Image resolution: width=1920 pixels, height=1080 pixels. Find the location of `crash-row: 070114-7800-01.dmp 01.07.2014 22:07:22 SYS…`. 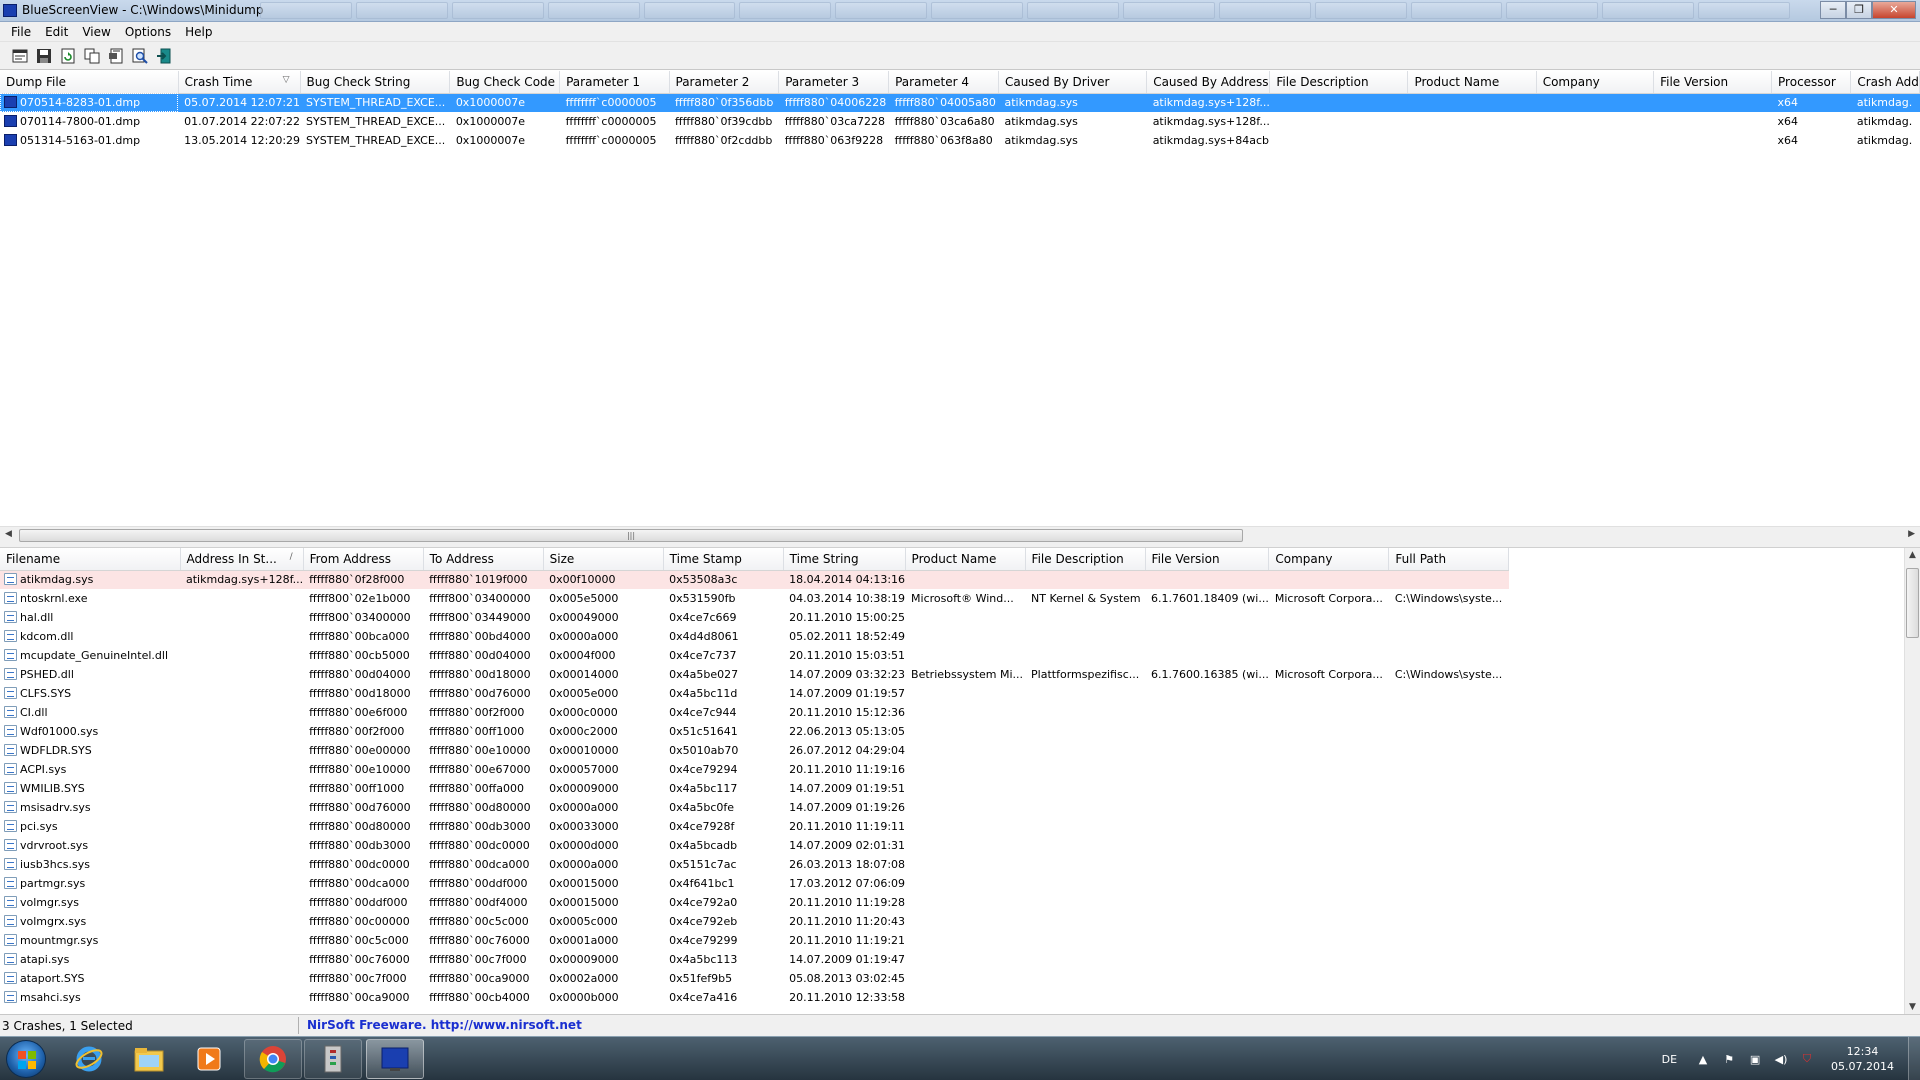

crash-row: 070114-7800-01.dmp 01.07.2014 22:07:22 SYS… is located at coordinates (960, 121).